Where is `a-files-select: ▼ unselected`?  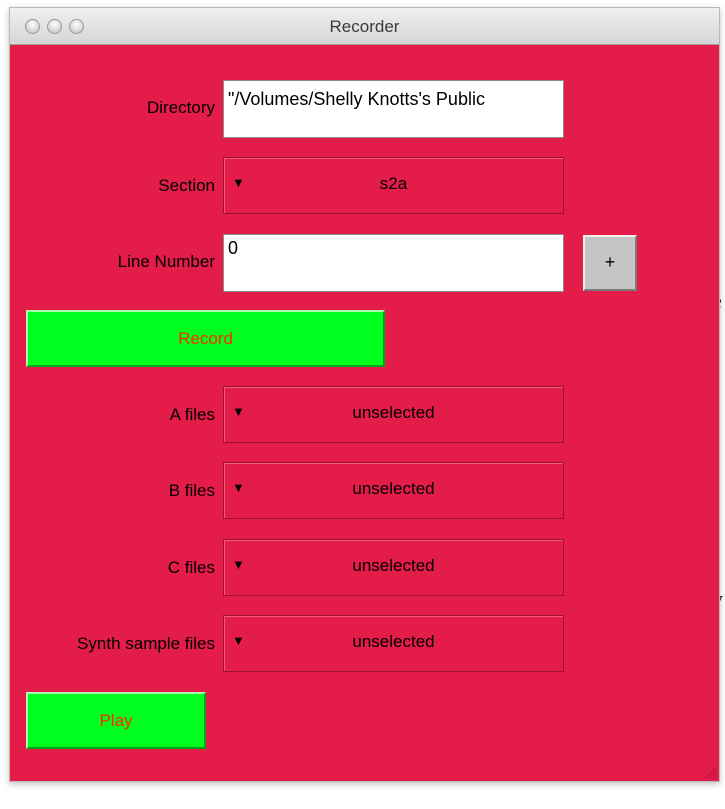 a-files-select: ▼ unselected is located at coordinates (393, 414).